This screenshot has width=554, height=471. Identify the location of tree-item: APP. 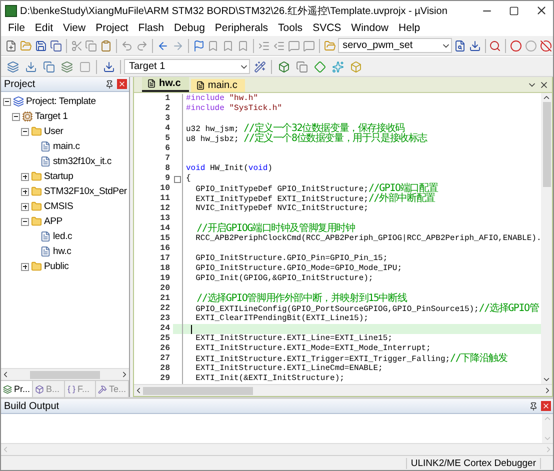
(53, 221).